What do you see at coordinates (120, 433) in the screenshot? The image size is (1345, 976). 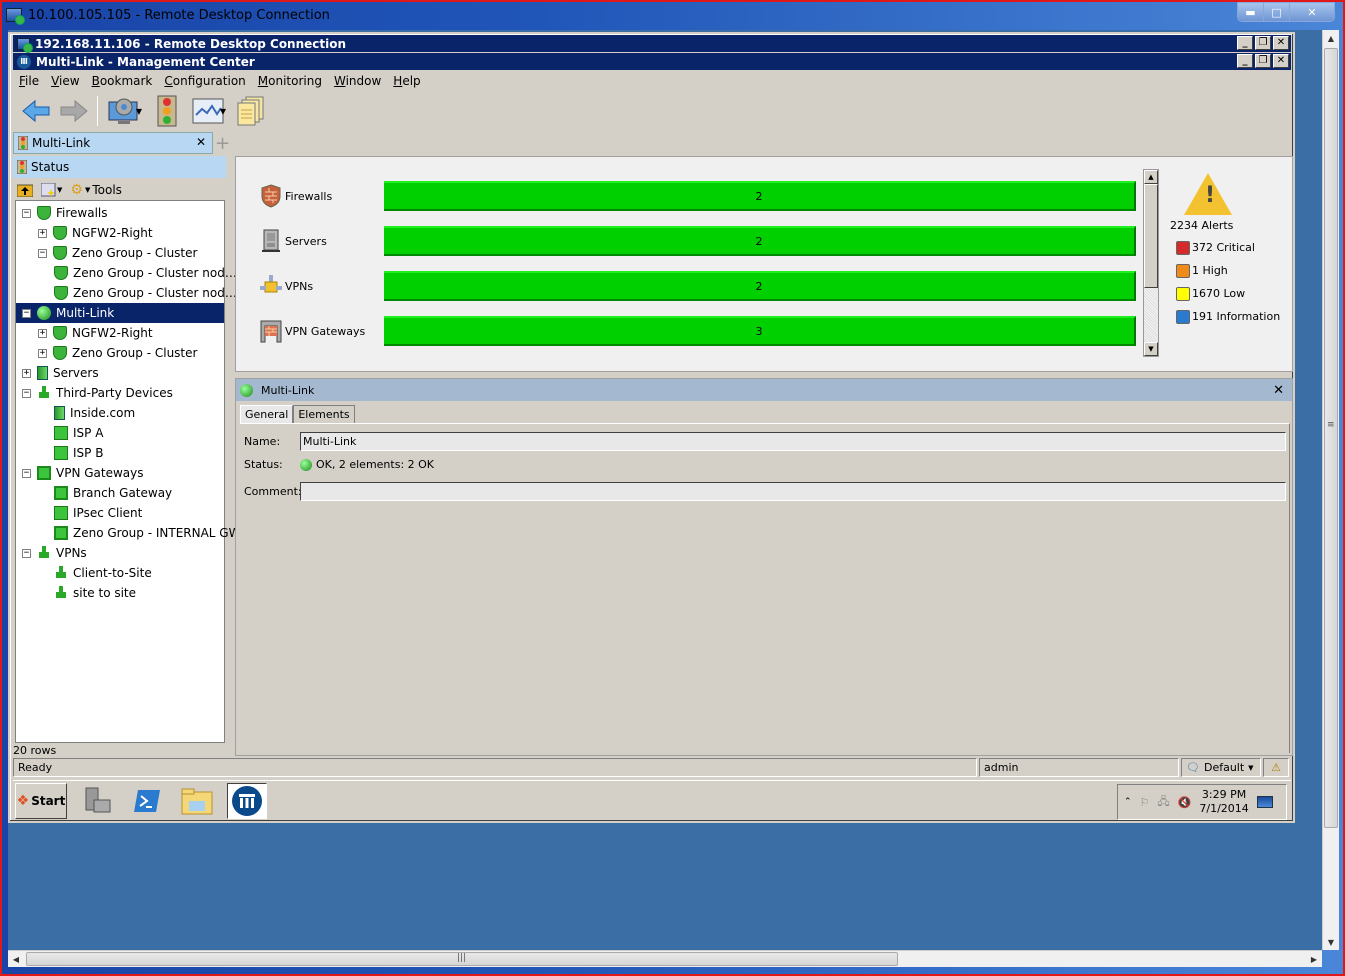 I see `tree-item: ISP A` at bounding box center [120, 433].